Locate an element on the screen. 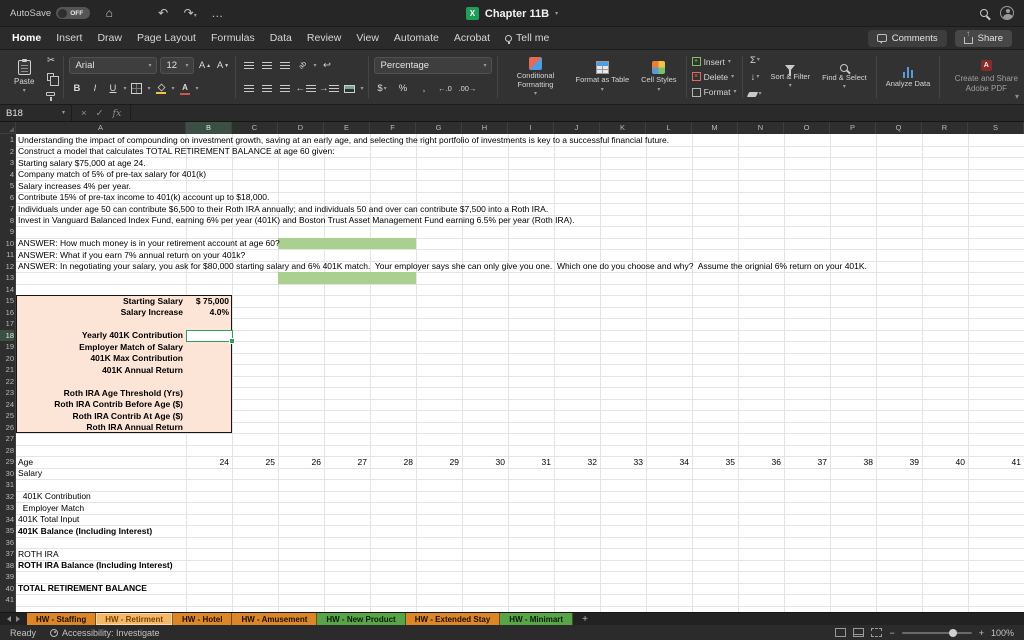  column-header-E: E is located at coordinates (347, 128).